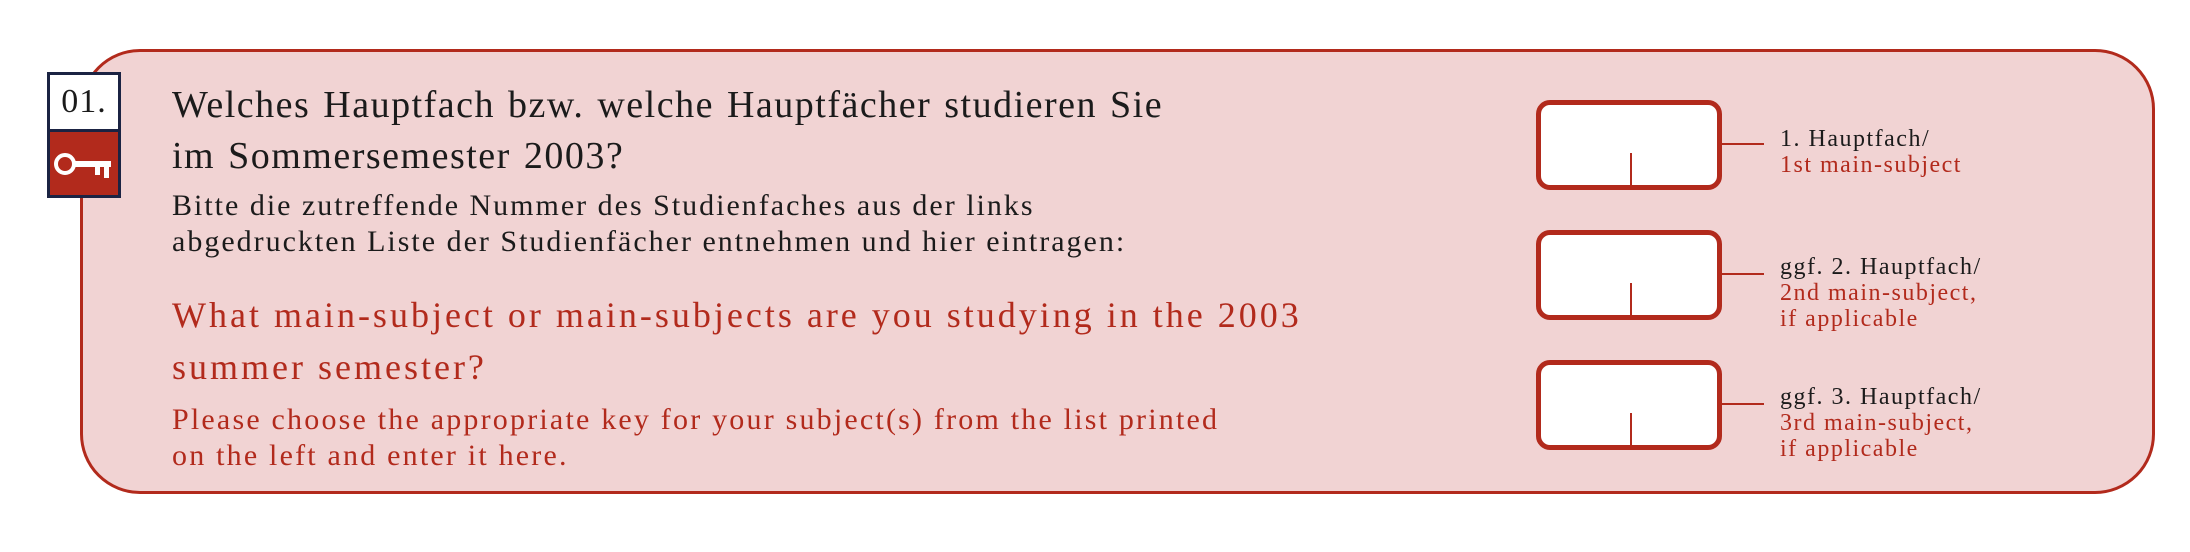 The image size is (2190, 552). Describe the element at coordinates (1877, 423) in the screenshot. I see `field-label-en: 3rd main-subject,` at that location.